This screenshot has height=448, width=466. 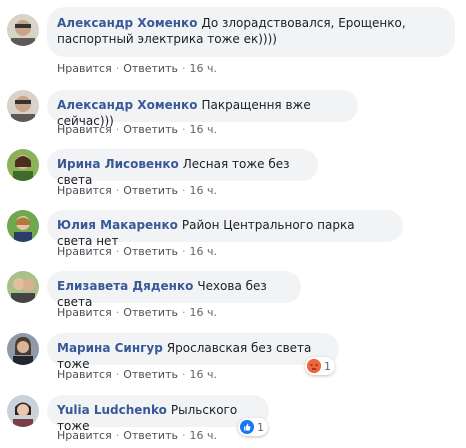 What do you see at coordinates (193, 352) in the screenshot?
I see `comment-bubble: Марина Сингур Ярославская без света тоже` at bounding box center [193, 352].